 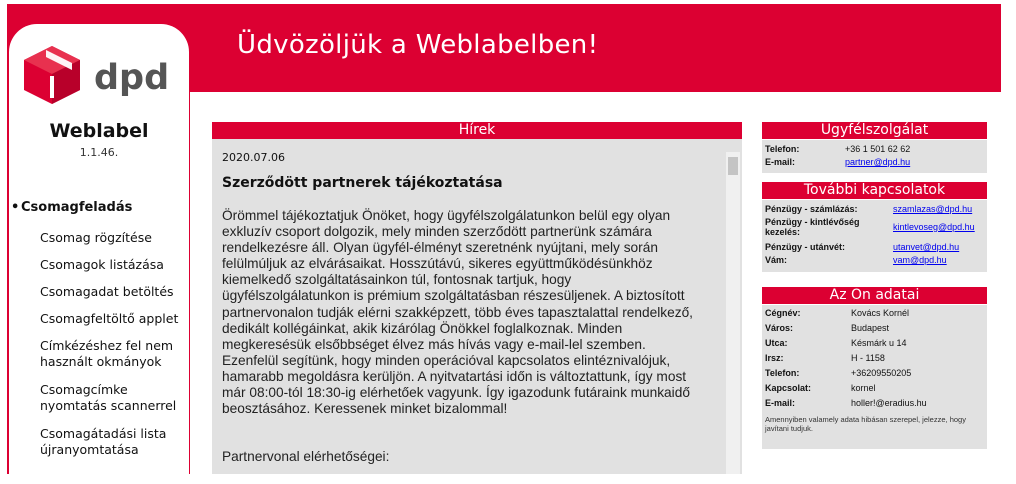 What do you see at coordinates (733, 166) in the screenshot?
I see `scrollbar-thumb` at bounding box center [733, 166].